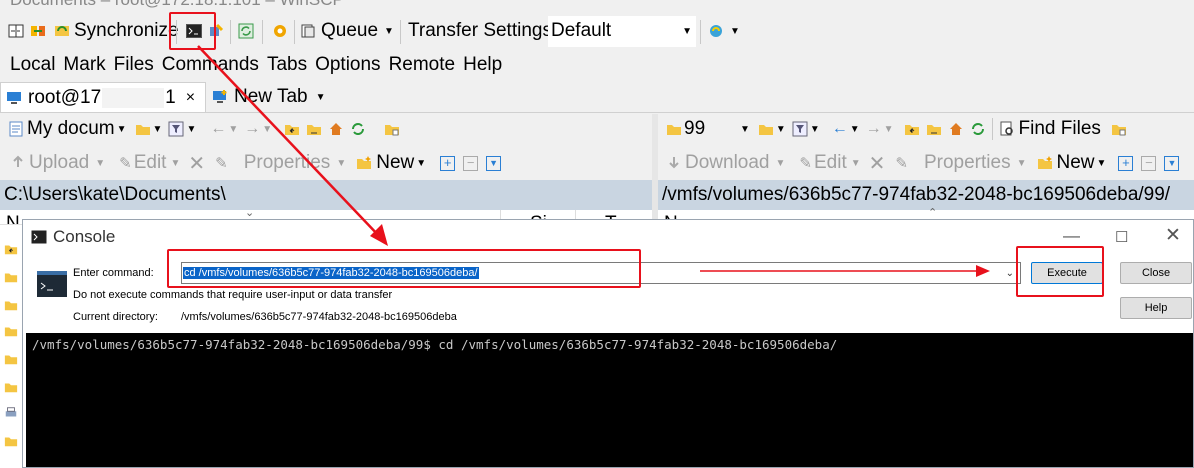 This screenshot has height=468, width=1194. I want to click on sync-dirs-icon, so click(38, 31).